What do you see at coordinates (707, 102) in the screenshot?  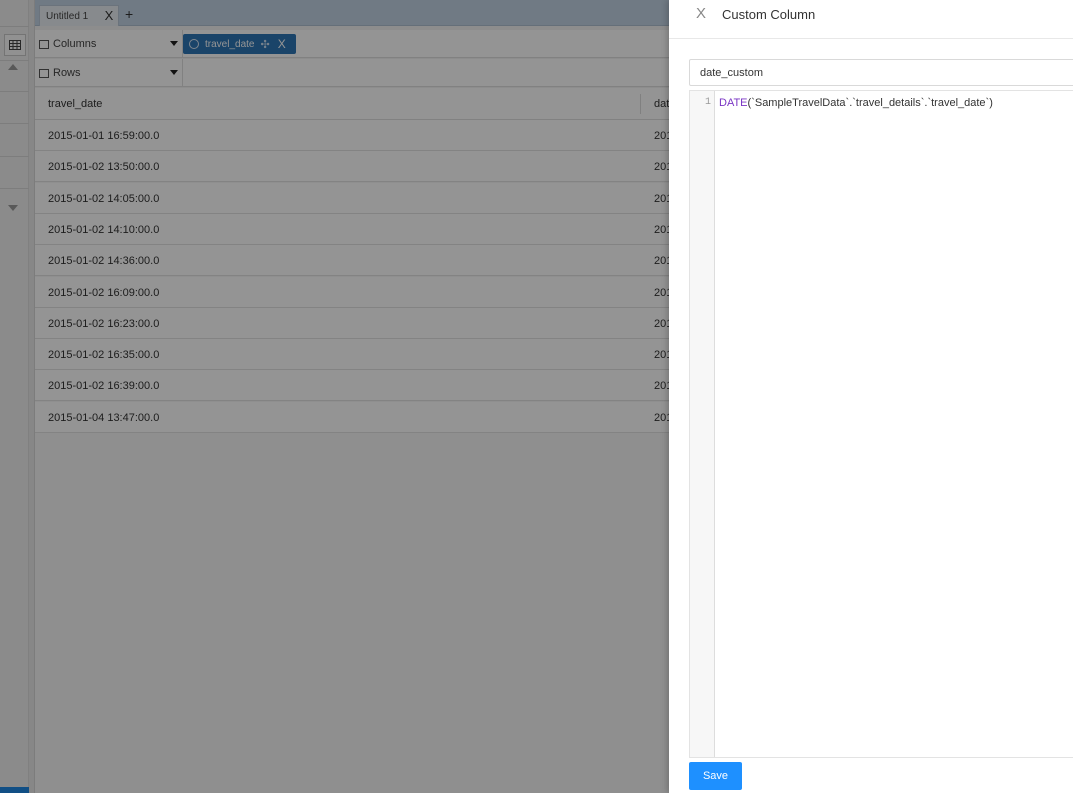 I see `line-number: 1` at bounding box center [707, 102].